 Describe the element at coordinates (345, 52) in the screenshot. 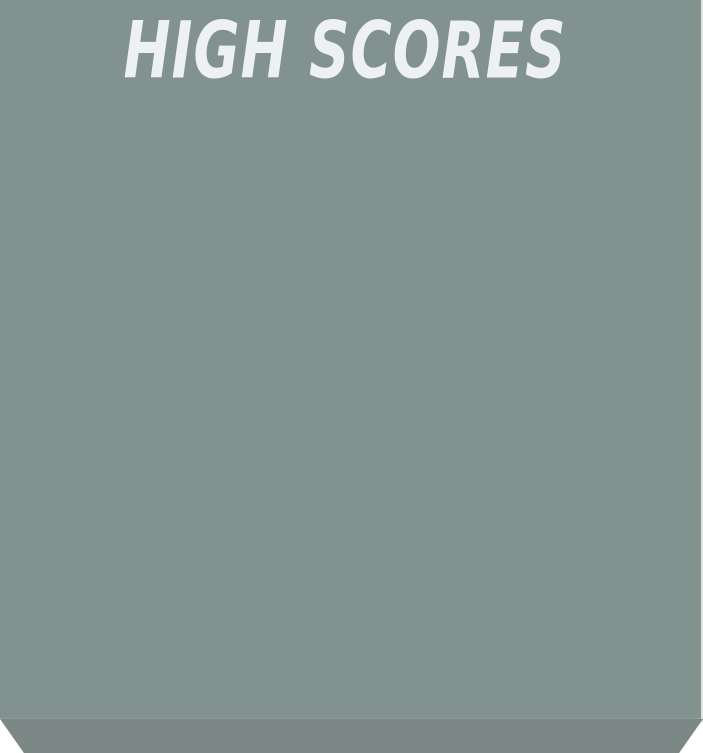

I see `high-scores-title: HIGH SCORES` at that location.